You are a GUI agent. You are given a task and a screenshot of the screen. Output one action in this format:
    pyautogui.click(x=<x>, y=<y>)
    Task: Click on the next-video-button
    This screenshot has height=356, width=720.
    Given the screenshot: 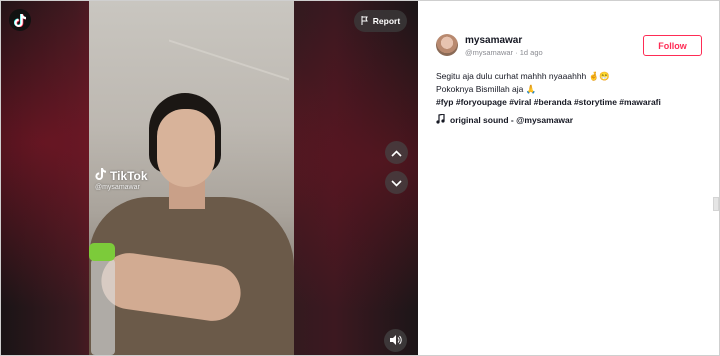 What is the action you would take?
    pyautogui.click(x=396, y=182)
    